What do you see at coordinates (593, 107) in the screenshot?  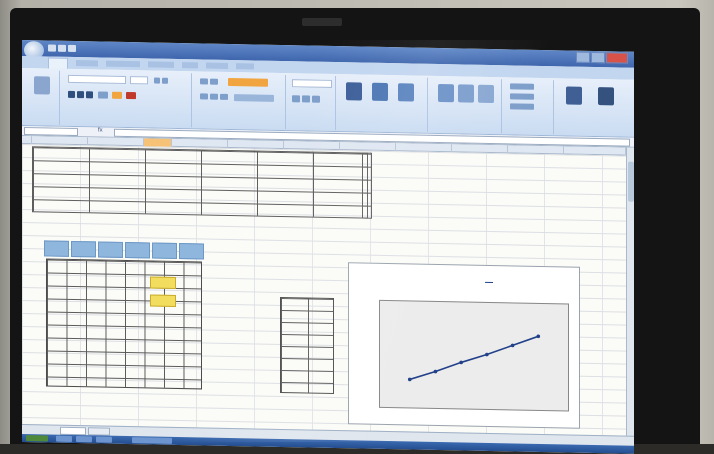 I see `editing-group` at bounding box center [593, 107].